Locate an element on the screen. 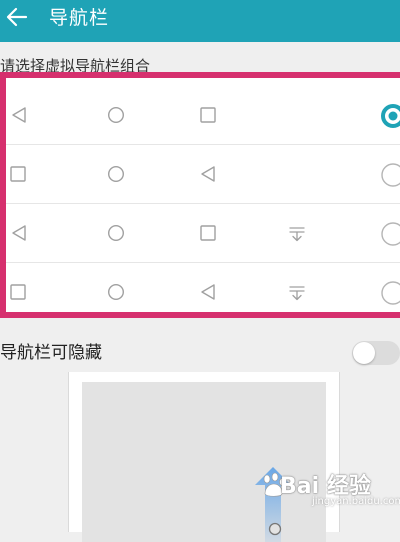 This screenshot has width=400, height=542. toggle-knob is located at coordinates (364, 353).